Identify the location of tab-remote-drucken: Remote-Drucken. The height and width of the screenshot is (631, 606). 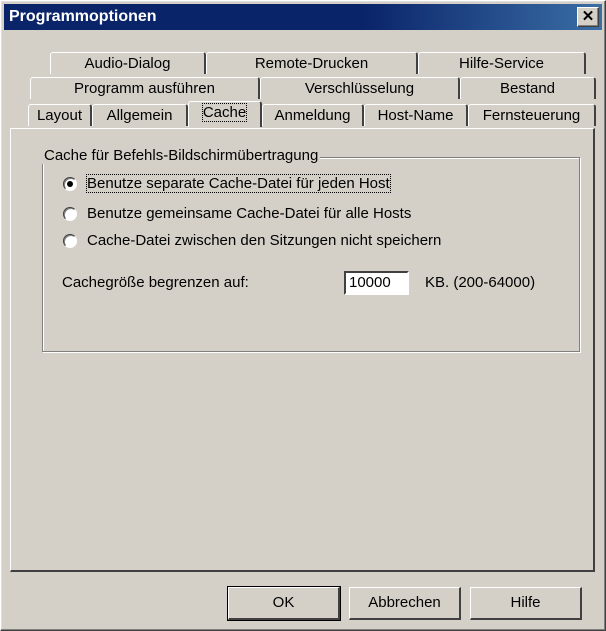
(312, 63).